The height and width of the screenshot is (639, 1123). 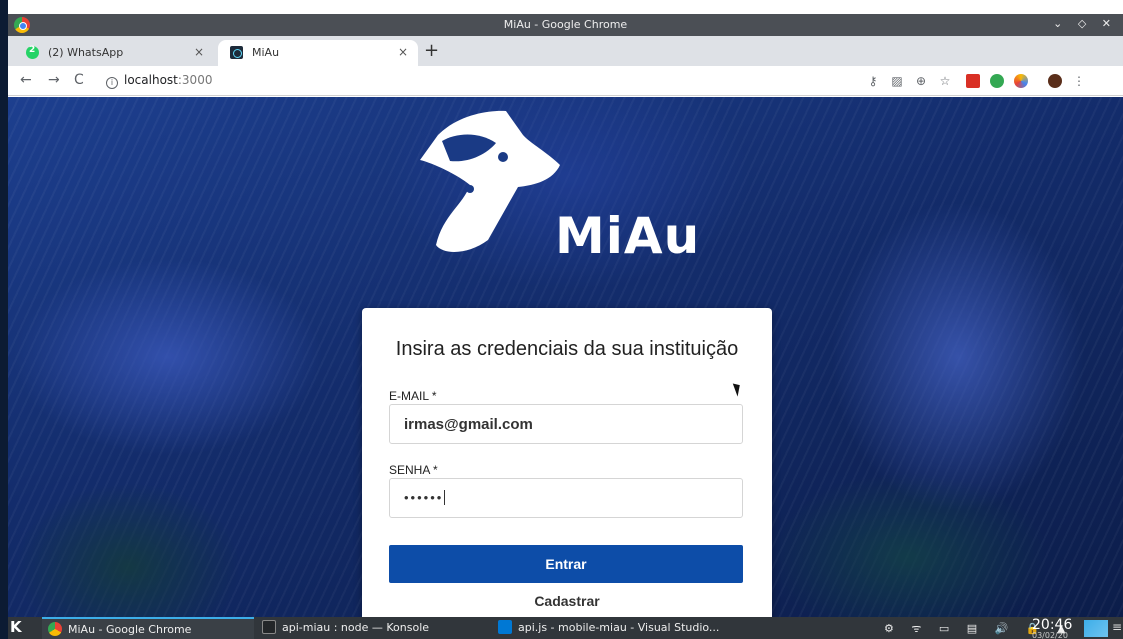 I want to click on task-chrome: MiAu - Google Chrome, so click(x=148, y=628).